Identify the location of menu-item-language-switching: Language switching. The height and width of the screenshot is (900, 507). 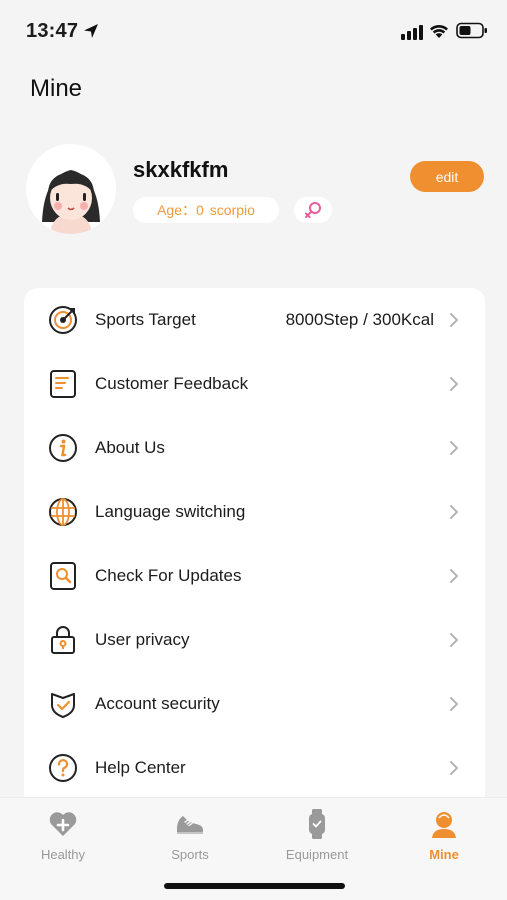
(254, 512).